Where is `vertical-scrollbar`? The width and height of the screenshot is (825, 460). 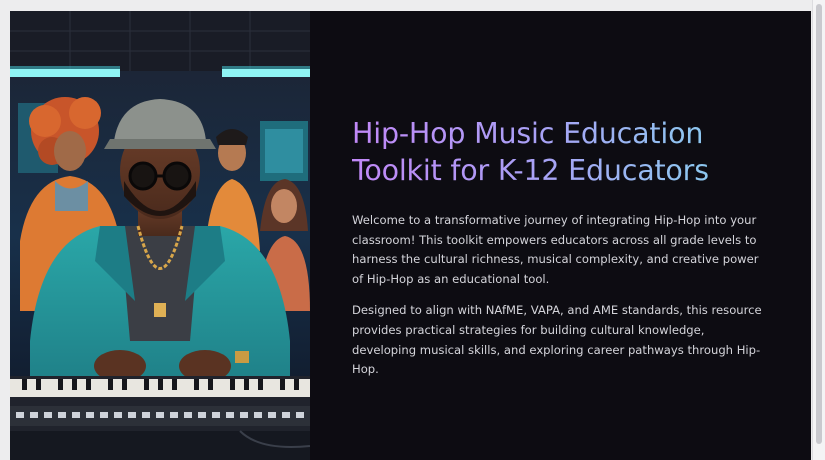
vertical-scrollbar is located at coordinates (818, 230).